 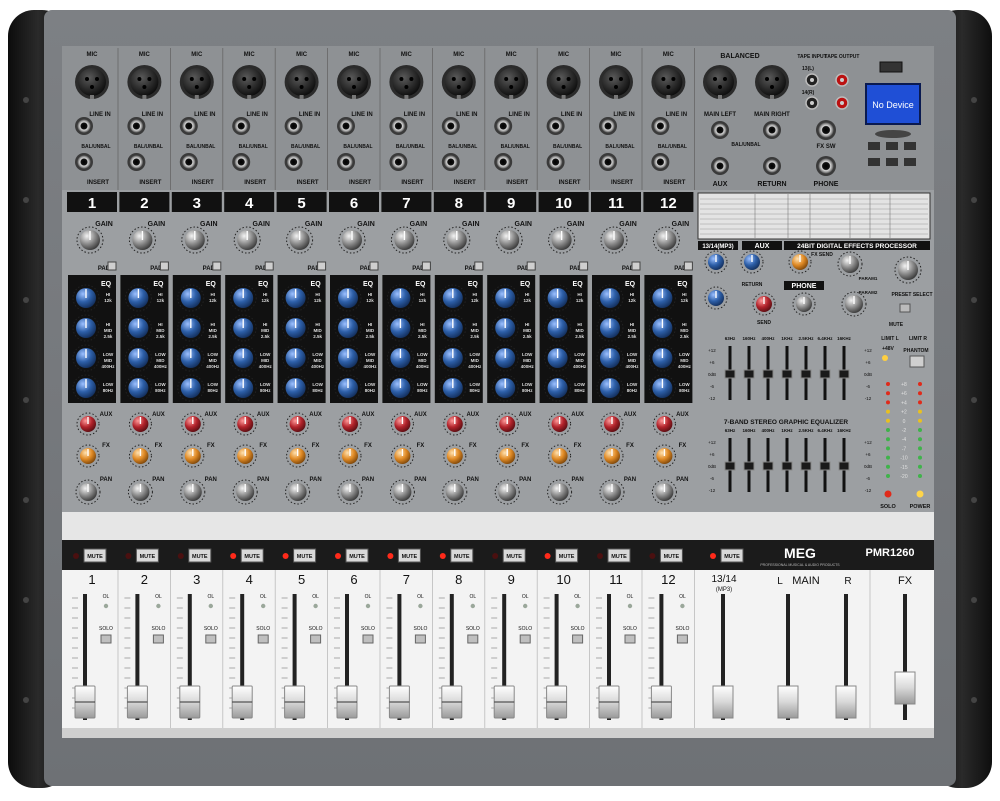 What do you see at coordinates (825, 466) in the screenshot?
I see `geq-slider-bottom-6.4KHz` at bounding box center [825, 466].